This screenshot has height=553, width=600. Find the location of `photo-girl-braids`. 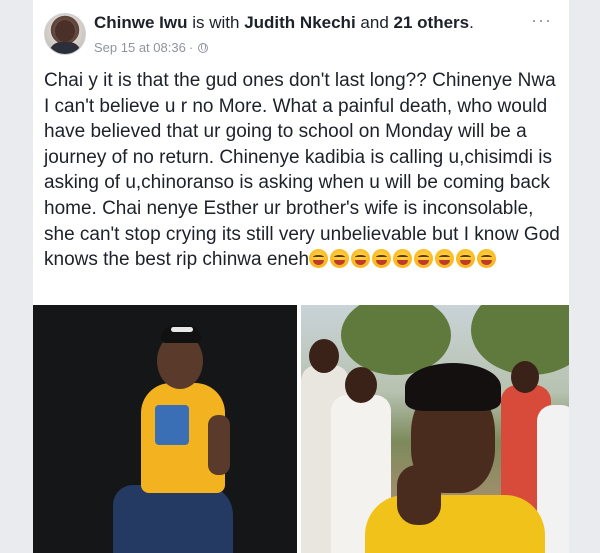

photo-girl-braids is located at coordinates (453, 387).